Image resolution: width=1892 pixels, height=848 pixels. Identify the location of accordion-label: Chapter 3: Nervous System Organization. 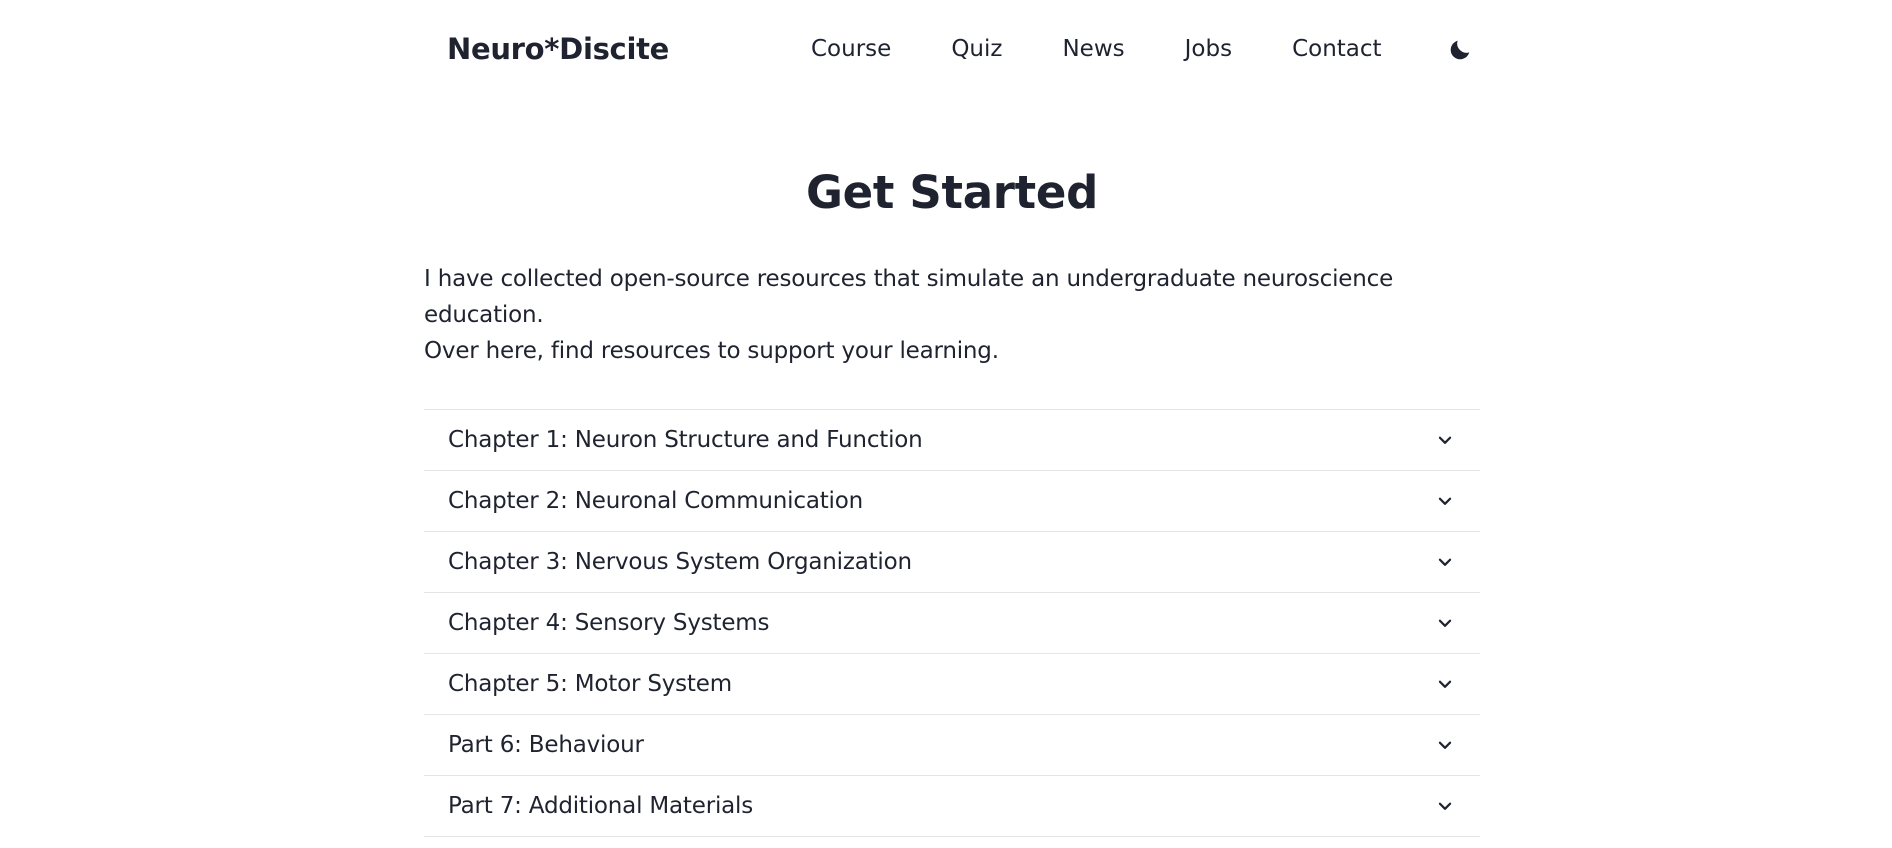
(680, 562).